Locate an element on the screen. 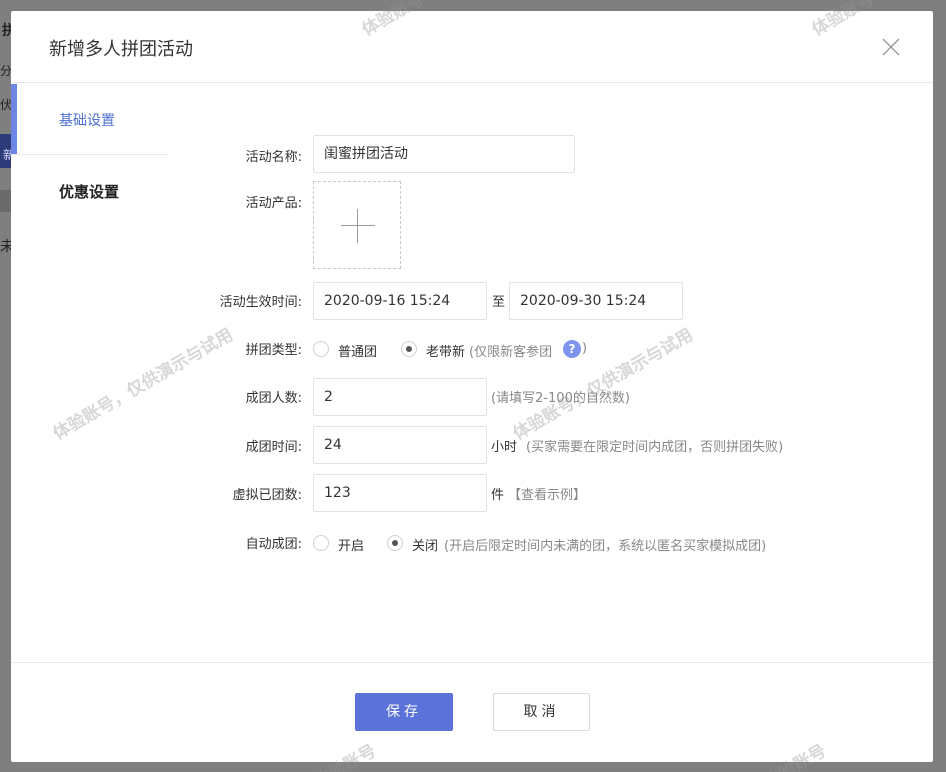  group-size-hint: (请填写2-100的自然数) is located at coordinates (560, 398).